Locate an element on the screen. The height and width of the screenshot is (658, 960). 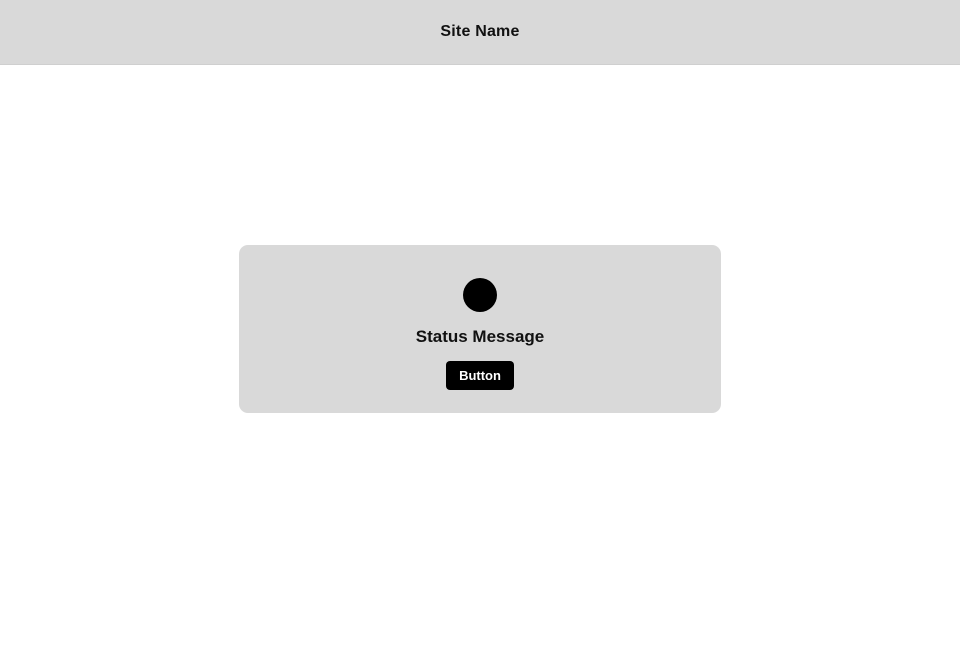
site-name: Site Name is located at coordinates (480, 31).